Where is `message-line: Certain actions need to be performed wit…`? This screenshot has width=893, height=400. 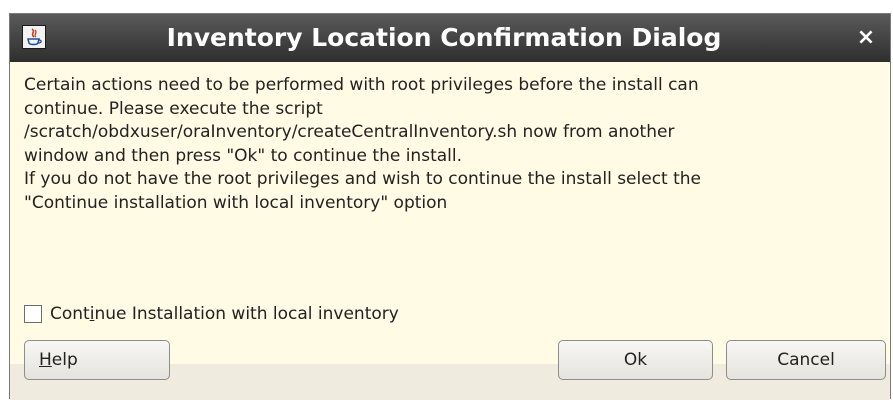 message-line: Certain actions need to be performed wit… is located at coordinates (361, 85).